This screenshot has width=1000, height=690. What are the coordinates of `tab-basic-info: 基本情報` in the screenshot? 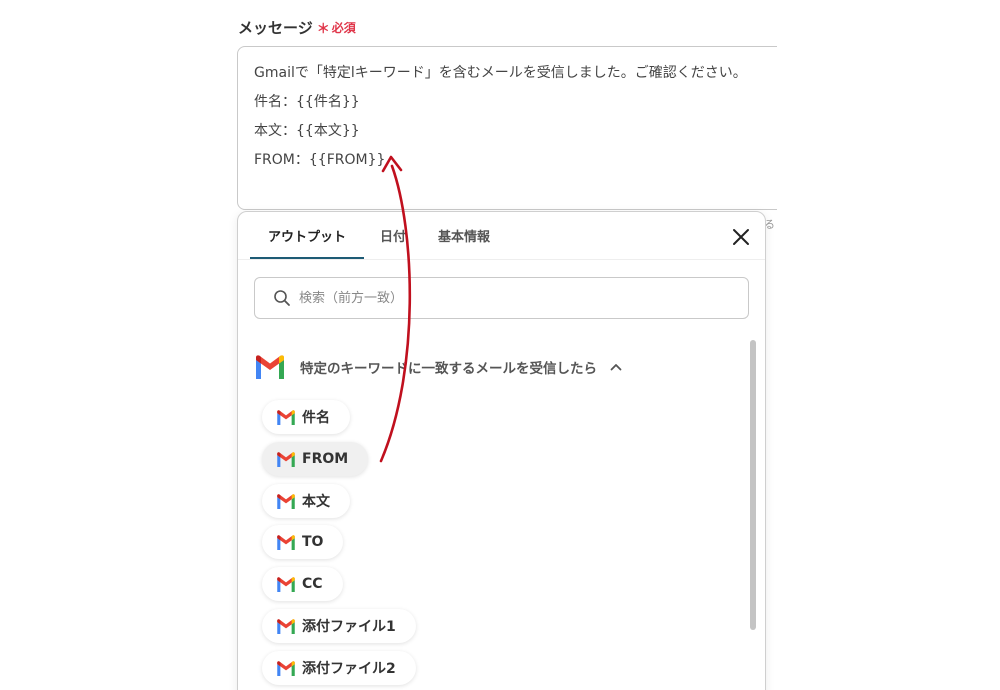 It's located at (464, 236).